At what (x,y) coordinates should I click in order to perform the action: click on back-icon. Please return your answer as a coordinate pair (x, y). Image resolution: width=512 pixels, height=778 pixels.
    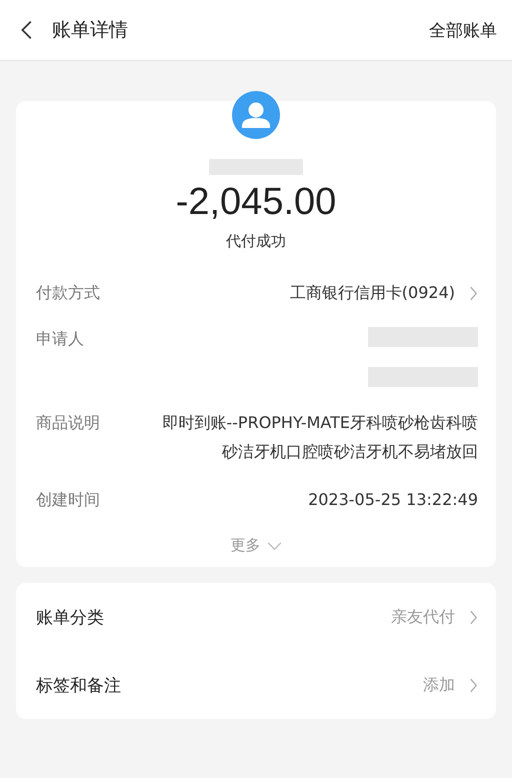
    Looking at the image, I should click on (26, 30).